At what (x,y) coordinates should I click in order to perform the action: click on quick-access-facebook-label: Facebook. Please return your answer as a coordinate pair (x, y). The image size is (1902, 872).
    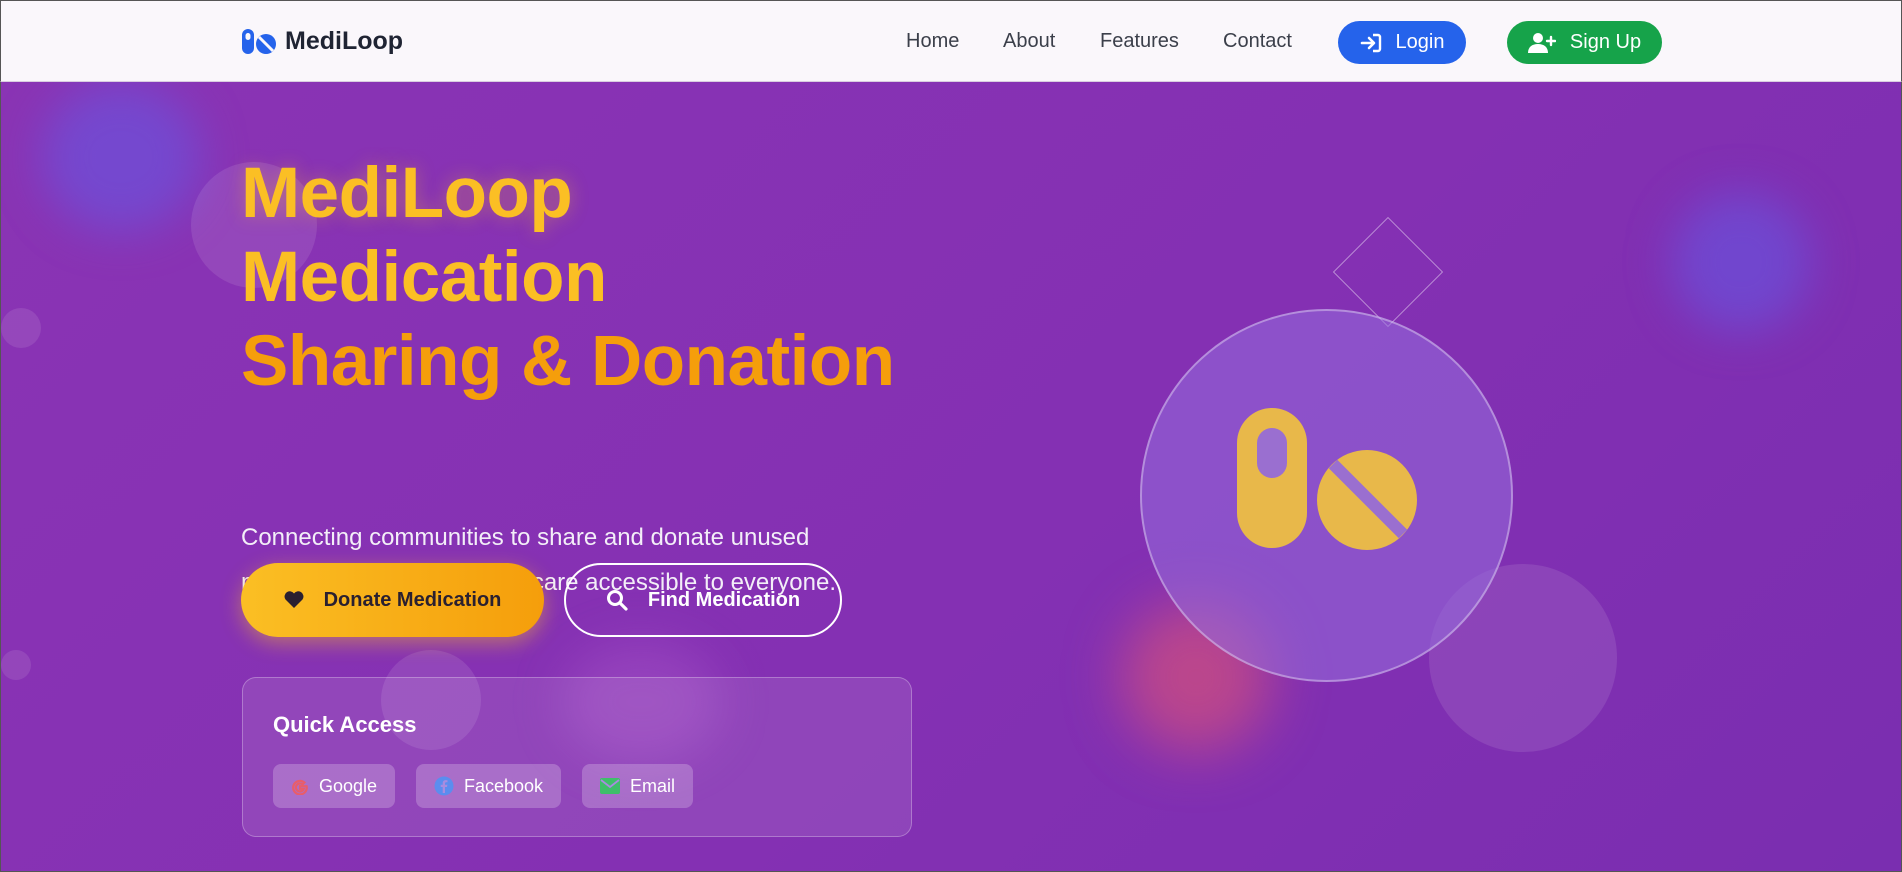
    Looking at the image, I should click on (504, 785).